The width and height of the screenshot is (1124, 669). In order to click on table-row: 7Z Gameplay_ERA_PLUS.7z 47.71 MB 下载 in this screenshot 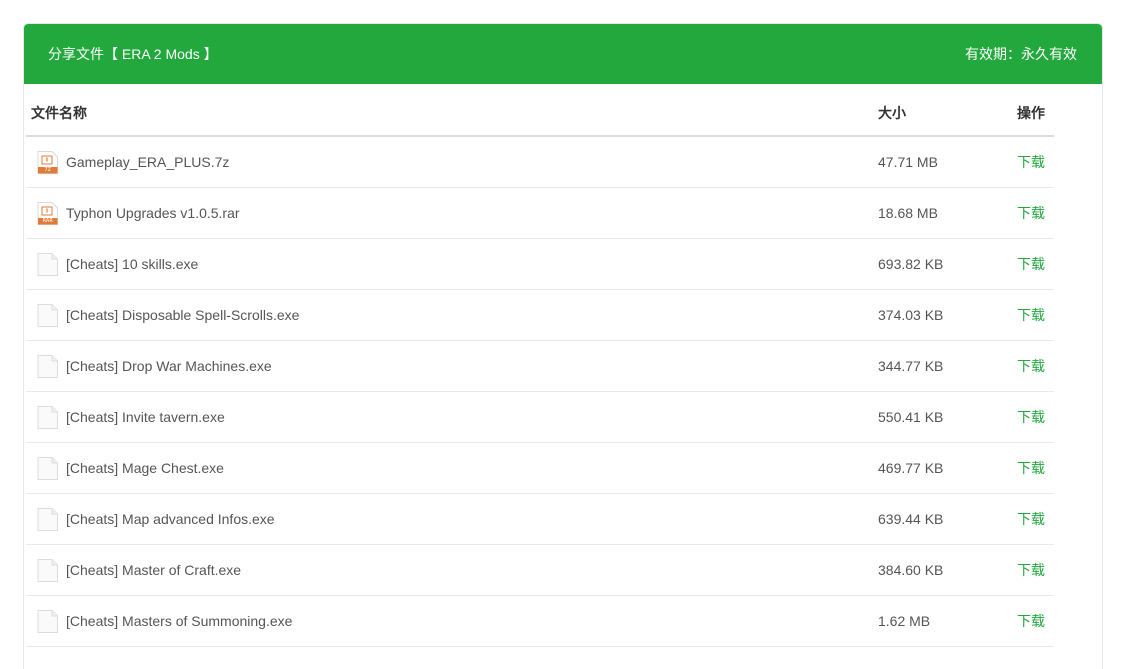, I will do `click(540, 162)`.